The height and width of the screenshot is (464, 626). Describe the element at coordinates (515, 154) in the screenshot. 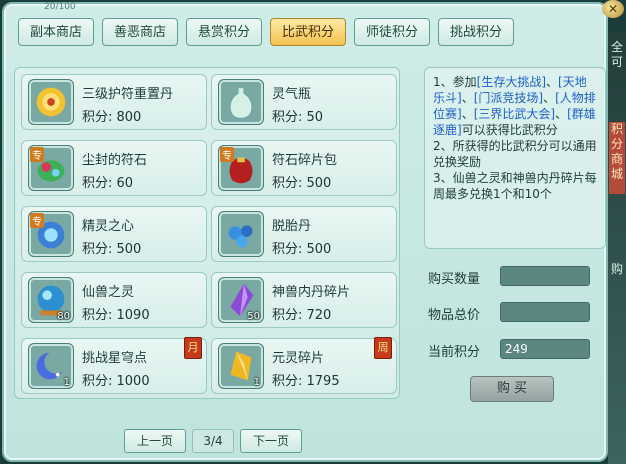

I see `info-text: 2、所获得的比武积分可以通用兑换奖励` at that location.